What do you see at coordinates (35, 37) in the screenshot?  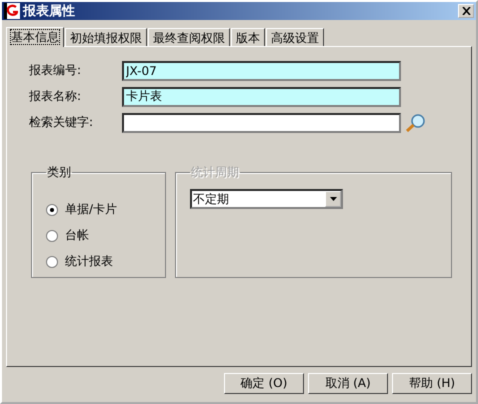 I see `tab: 基本信息` at bounding box center [35, 37].